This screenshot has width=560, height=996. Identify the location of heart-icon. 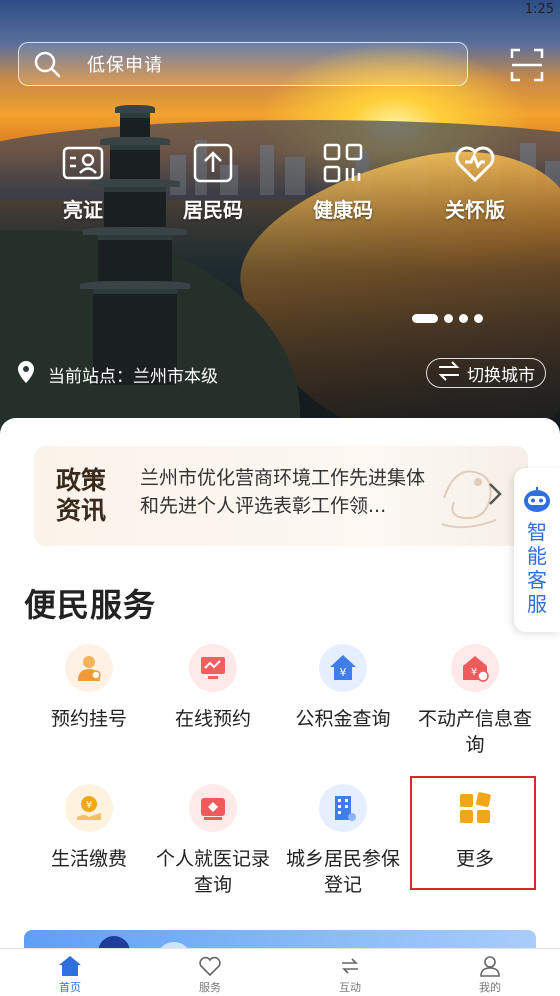
(475, 163).